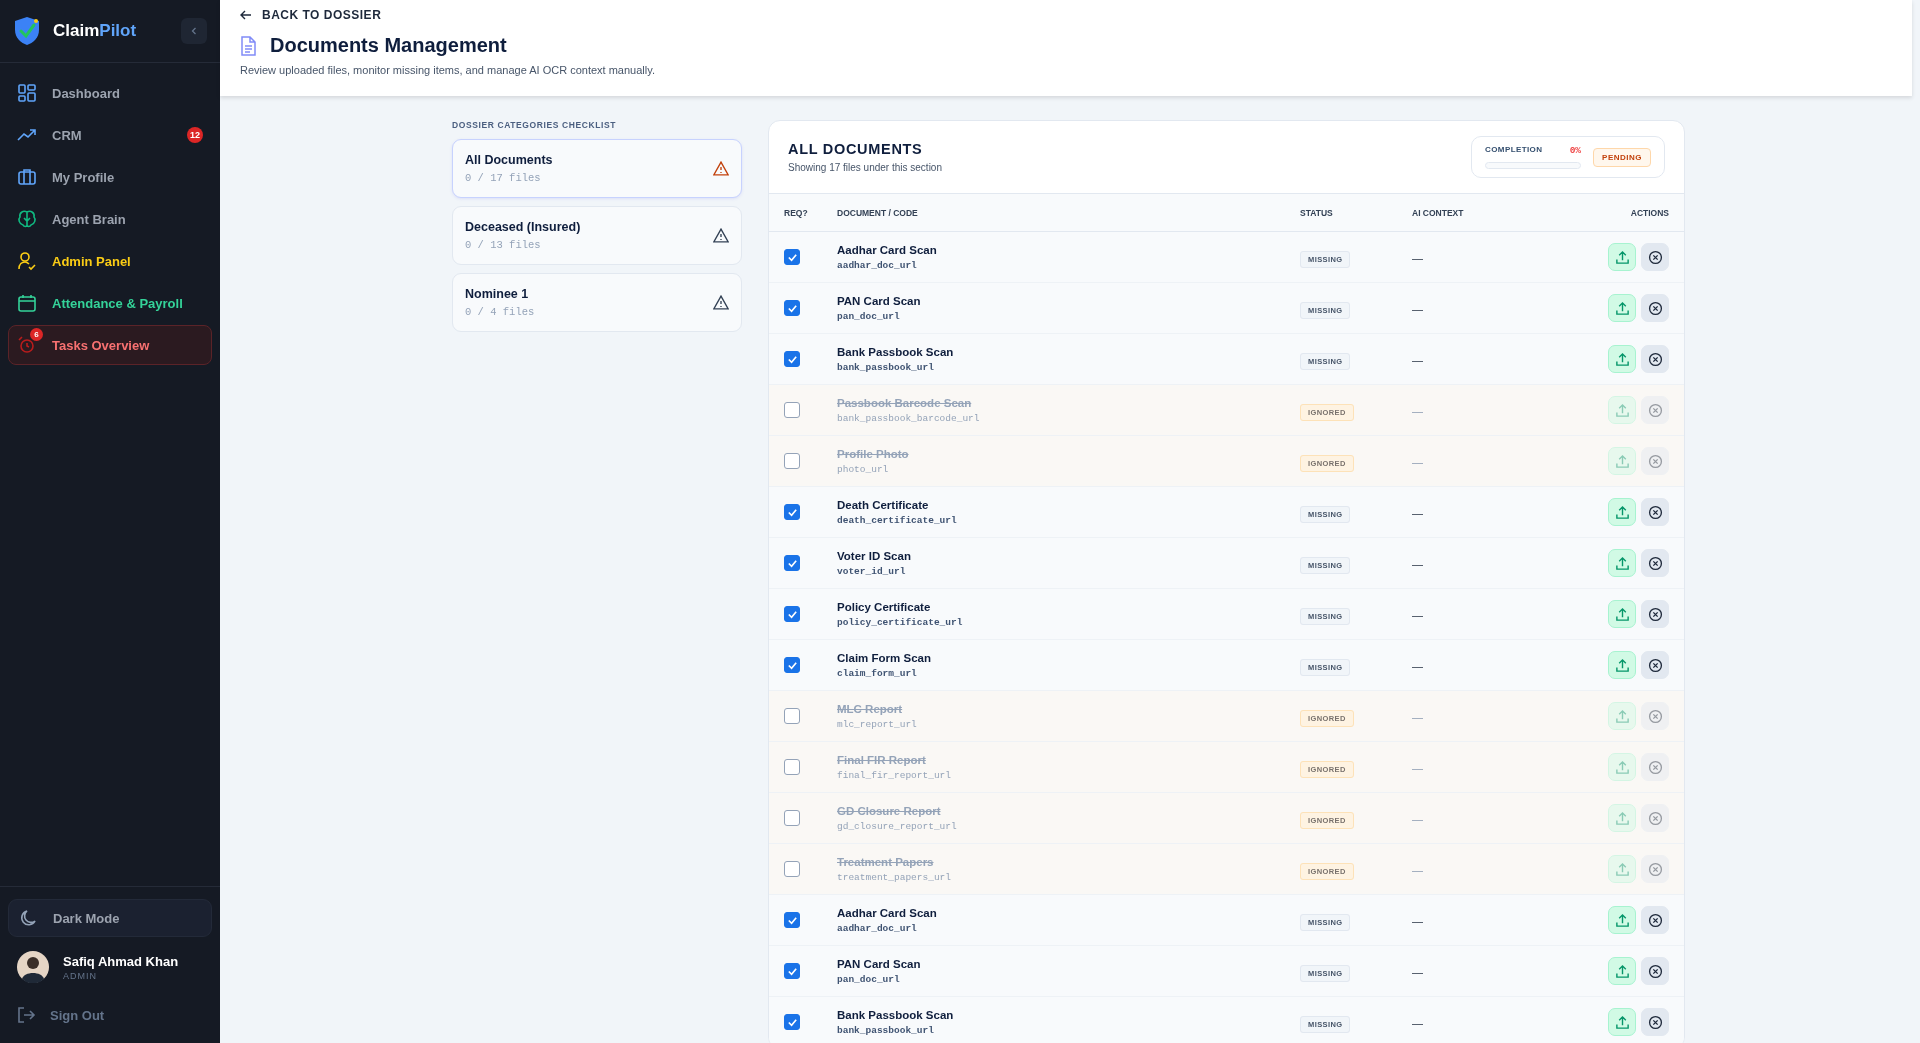 This screenshot has height=1043, width=1920. What do you see at coordinates (110, 261) in the screenshot?
I see `nav-item: Admin Panel` at bounding box center [110, 261].